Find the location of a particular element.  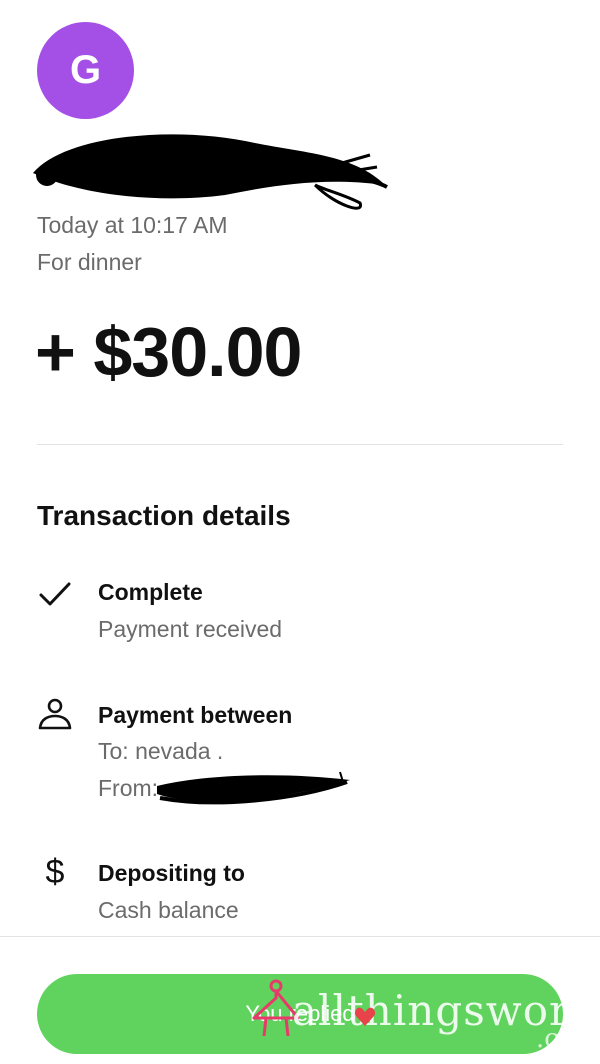

deposit-account: Cash balance is located at coordinates (168, 910).